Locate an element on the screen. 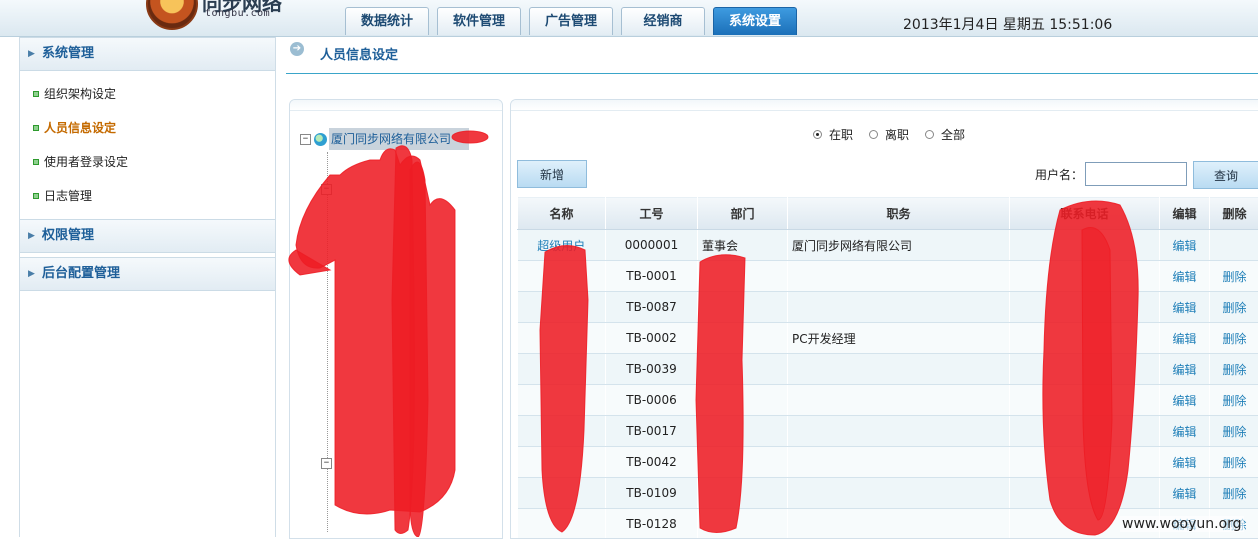 This screenshot has height=539, width=1258. table-row: 超级用户 0000001 董事会 厦门同步网络有限公司 编辑 is located at coordinates (888, 245).